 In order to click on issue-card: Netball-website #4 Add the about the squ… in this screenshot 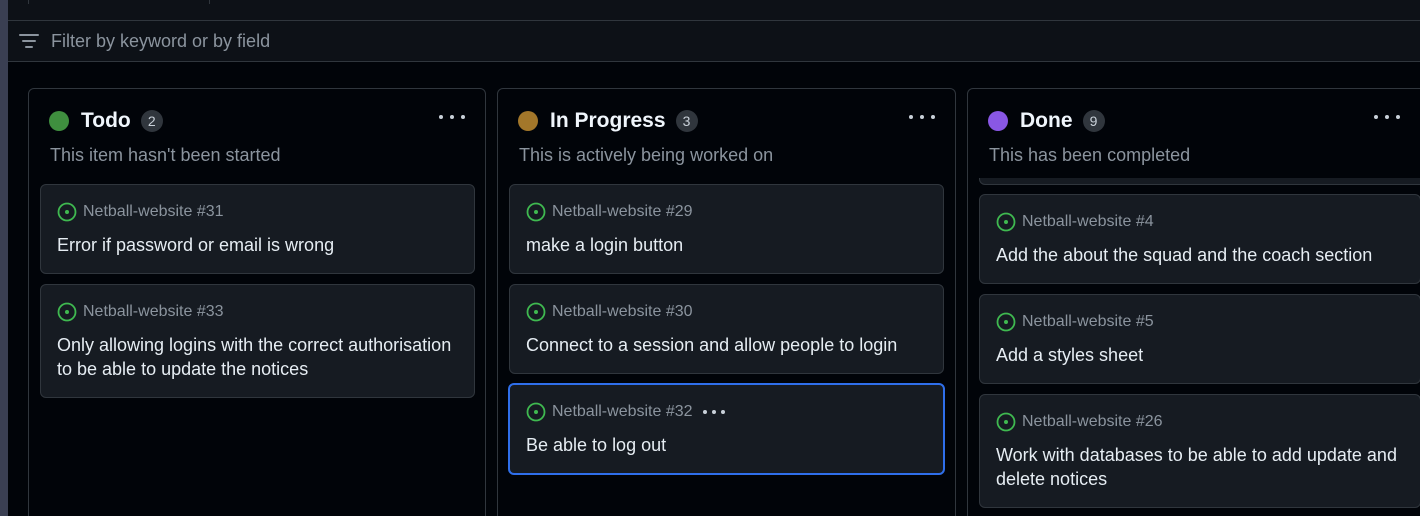, I will do `click(1199, 239)`.